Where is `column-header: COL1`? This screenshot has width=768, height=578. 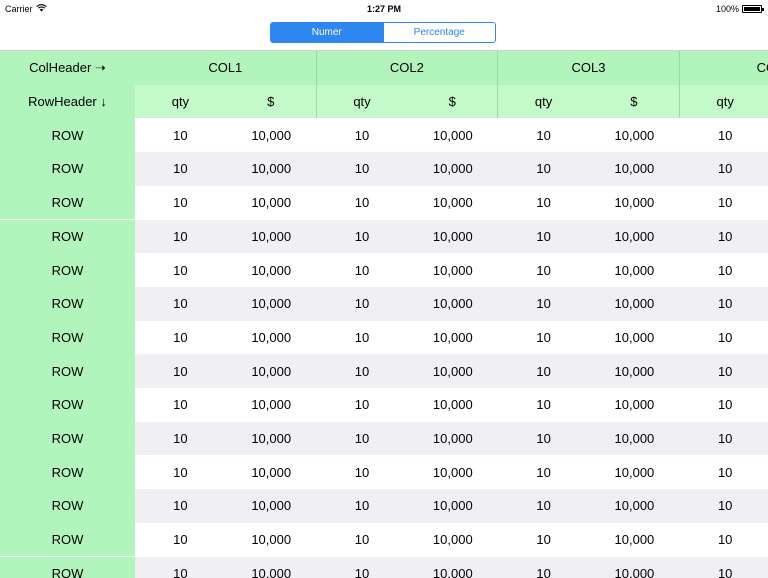
column-header: COL1 is located at coordinates (226, 68).